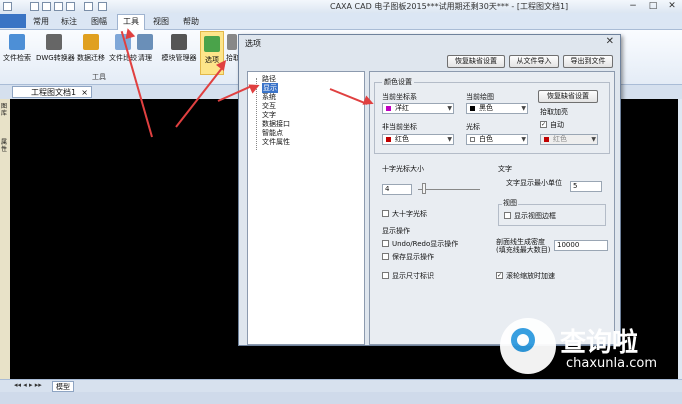  I want to click on ribbon-tab-bar: 常用 标注 图幅 工具 视图 帮助, so click(341, 21).